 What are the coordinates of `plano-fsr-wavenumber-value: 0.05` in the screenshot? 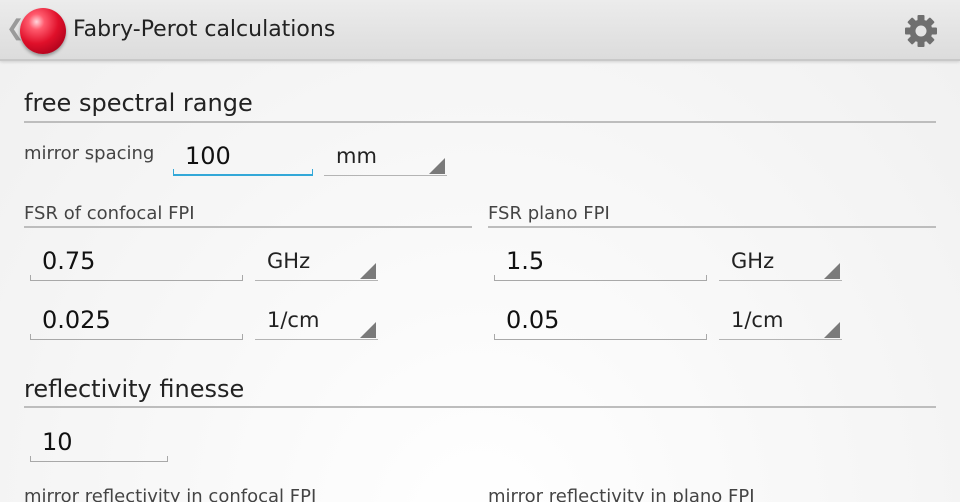 It's located at (533, 320).